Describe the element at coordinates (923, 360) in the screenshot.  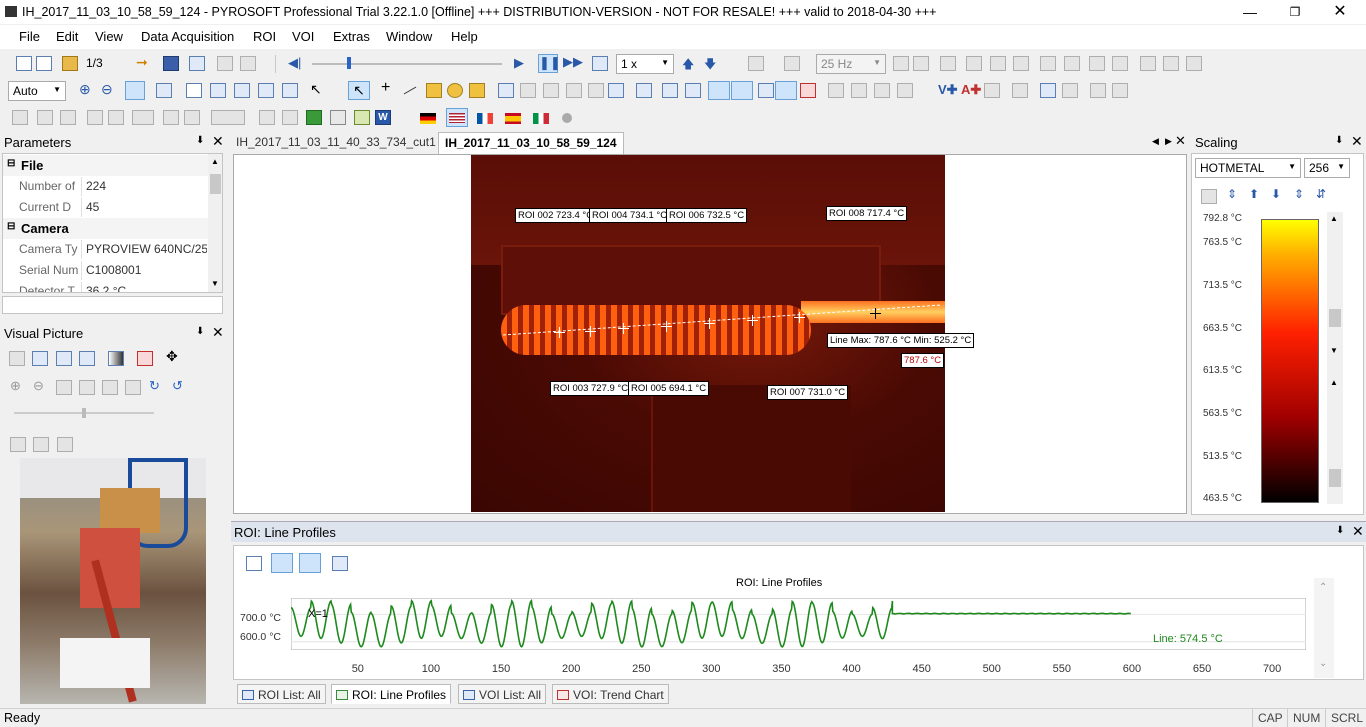
I see `max-temp-label: 787.6 °C` at that location.